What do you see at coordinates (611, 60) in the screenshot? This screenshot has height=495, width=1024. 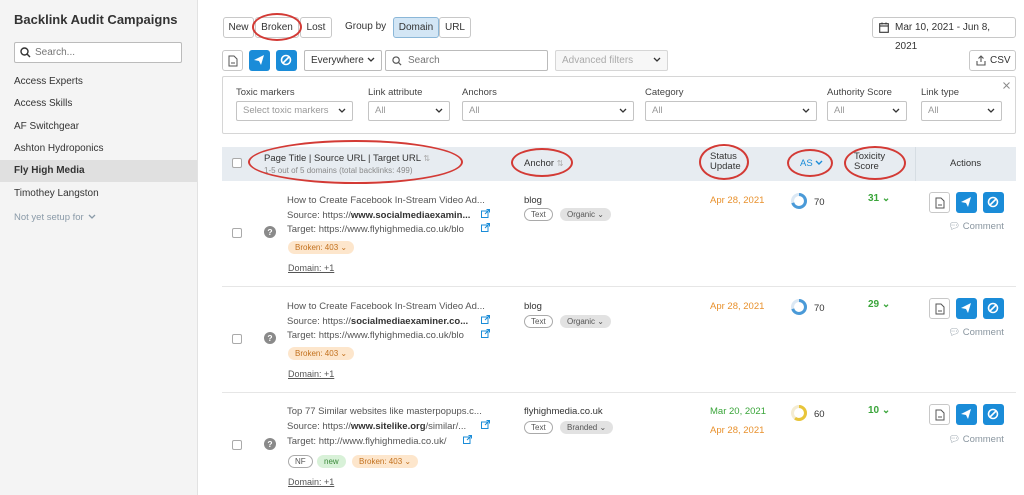 I see `advanced-filters-dropdown: Advanced filters` at bounding box center [611, 60].